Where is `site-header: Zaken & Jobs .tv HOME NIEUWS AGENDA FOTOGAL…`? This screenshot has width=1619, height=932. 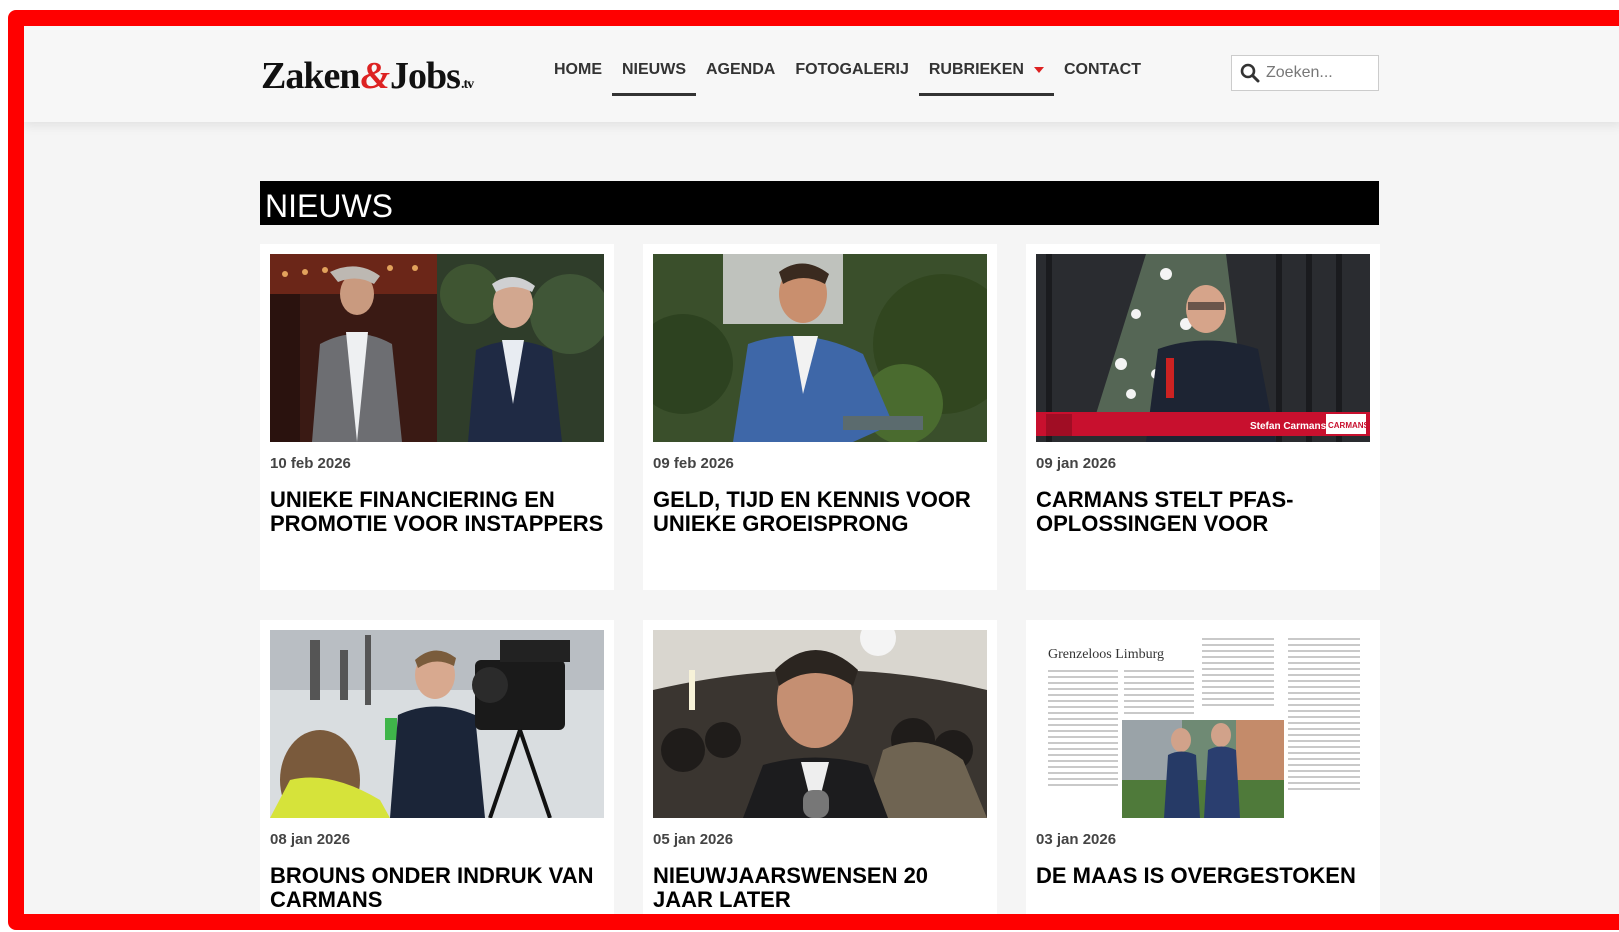 site-header: Zaken & Jobs .tv HOME NIEUWS AGENDA FOTOGAL… is located at coordinates (821, 74).